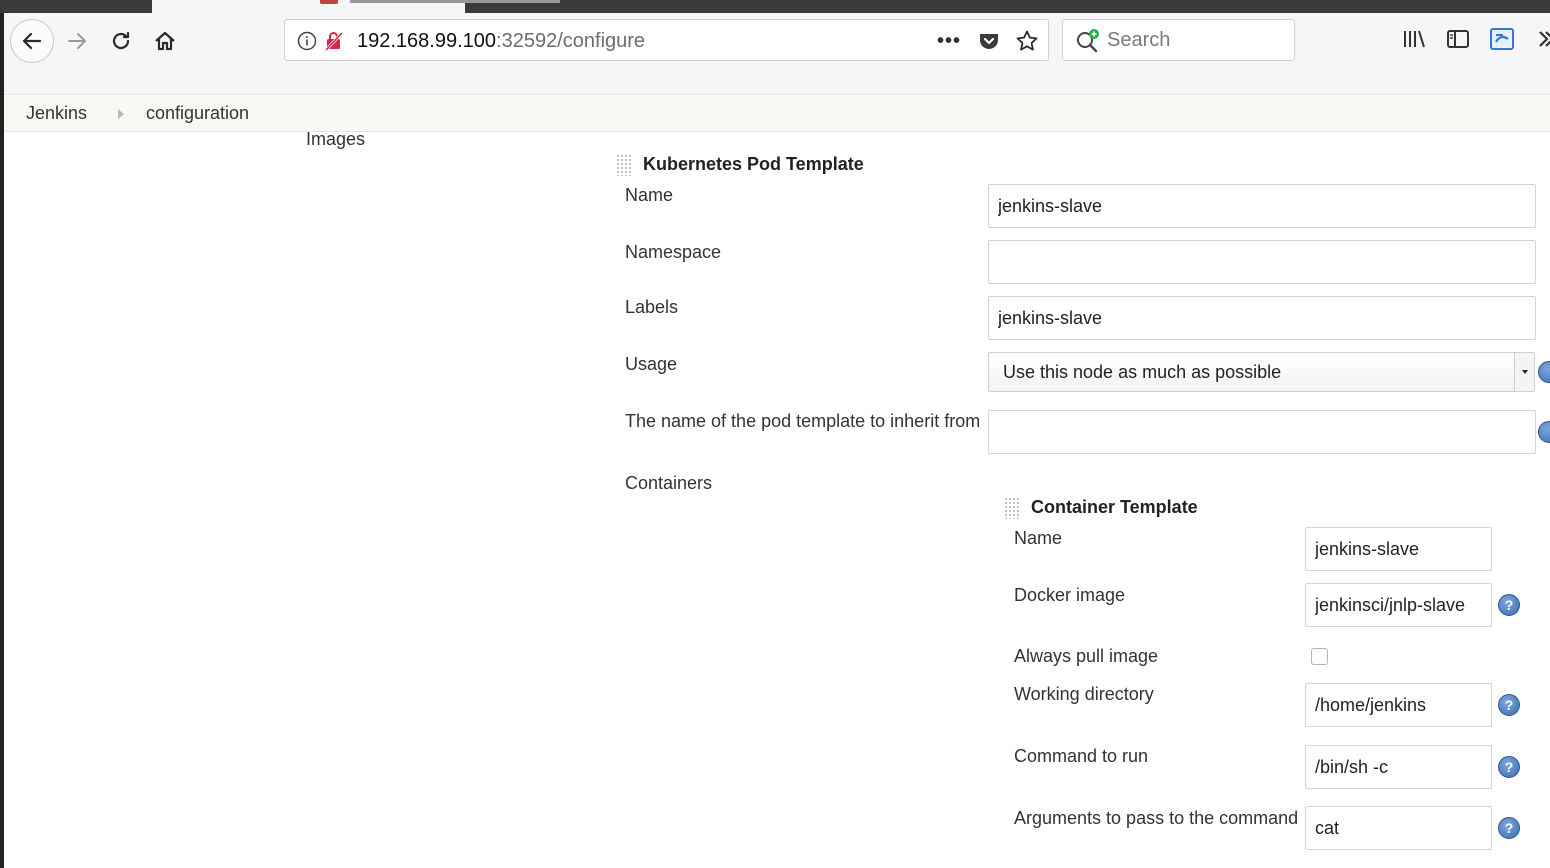  Describe the element at coordinates (1524, 372) in the screenshot. I see `chevron-down-icon` at that location.